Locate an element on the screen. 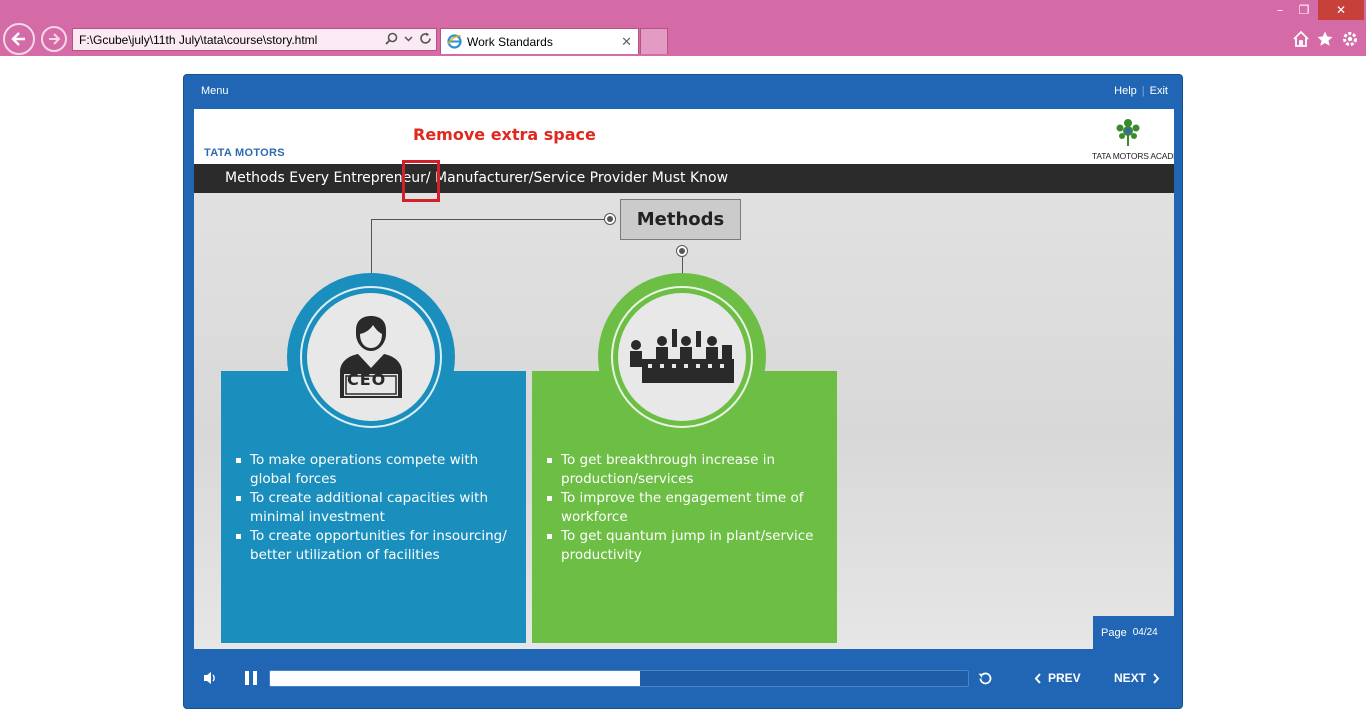 The image size is (1366, 728). player-top-bar: Menu Help | Exit is located at coordinates (683, 92).